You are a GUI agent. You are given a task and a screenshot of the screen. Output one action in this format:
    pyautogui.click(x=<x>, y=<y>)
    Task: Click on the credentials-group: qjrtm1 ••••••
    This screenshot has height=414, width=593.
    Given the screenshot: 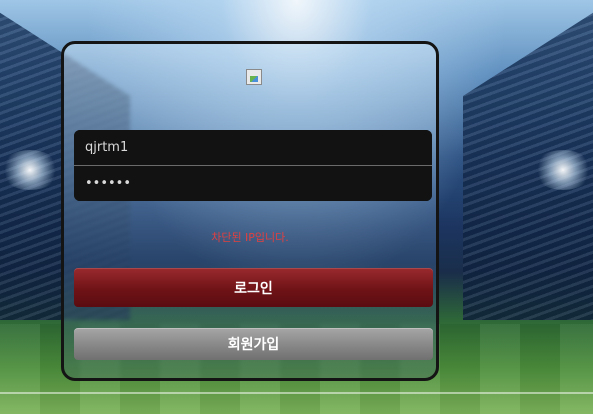 What is the action you would take?
    pyautogui.click(x=253, y=165)
    